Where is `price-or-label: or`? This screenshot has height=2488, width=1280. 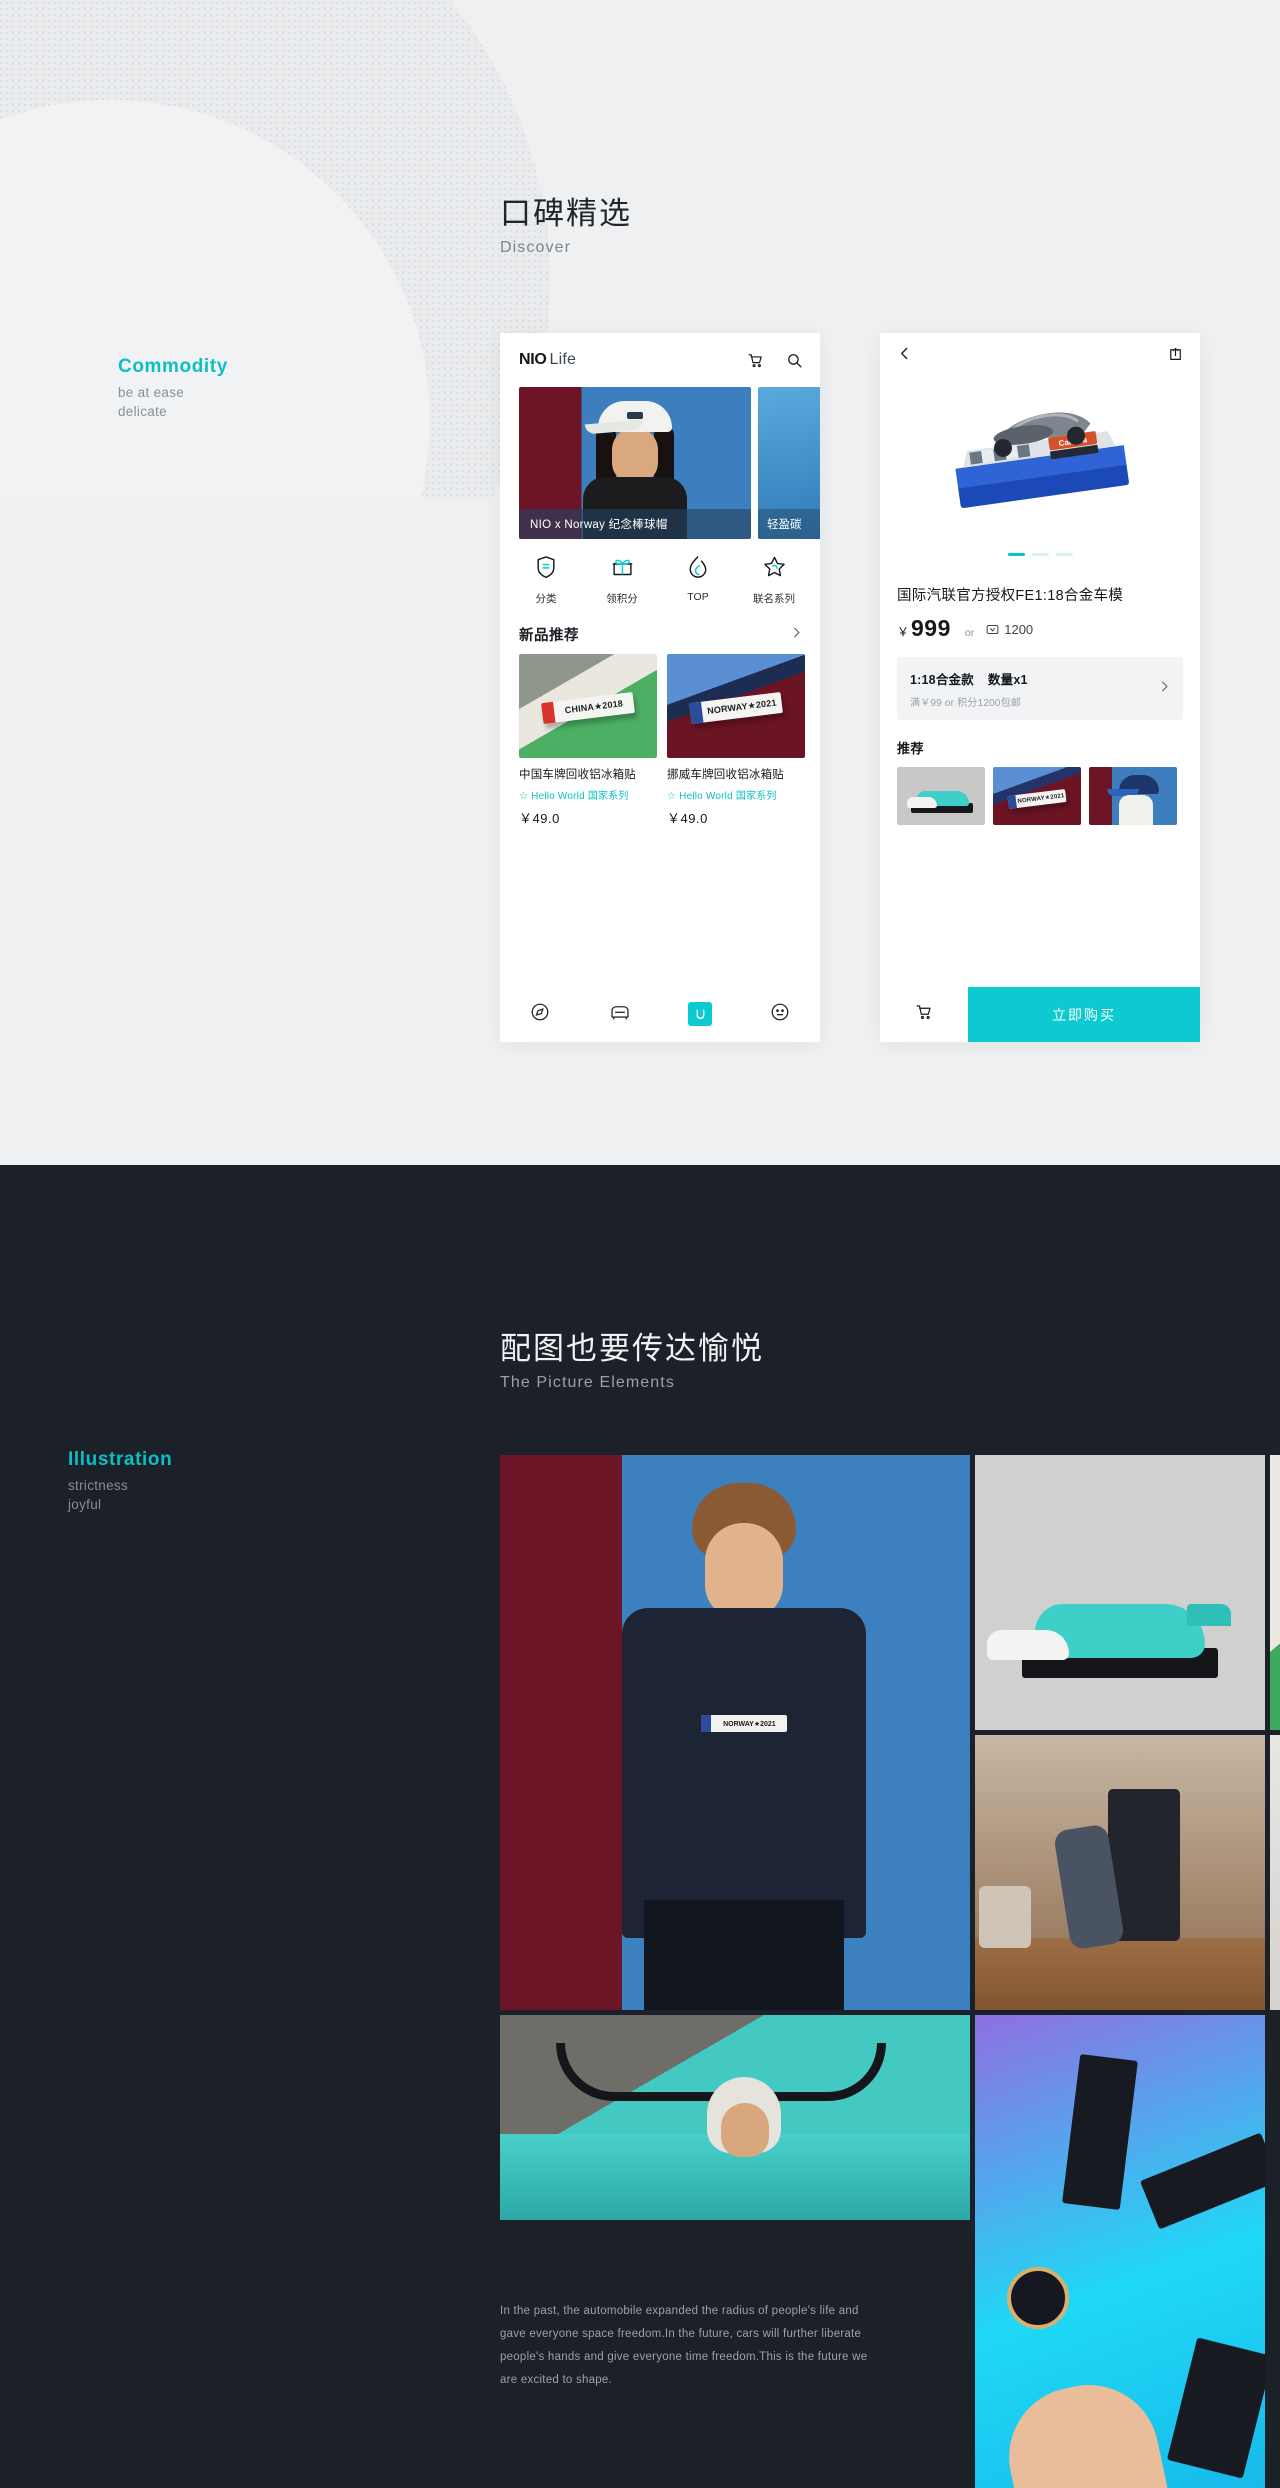 price-or-label: or is located at coordinates (969, 633).